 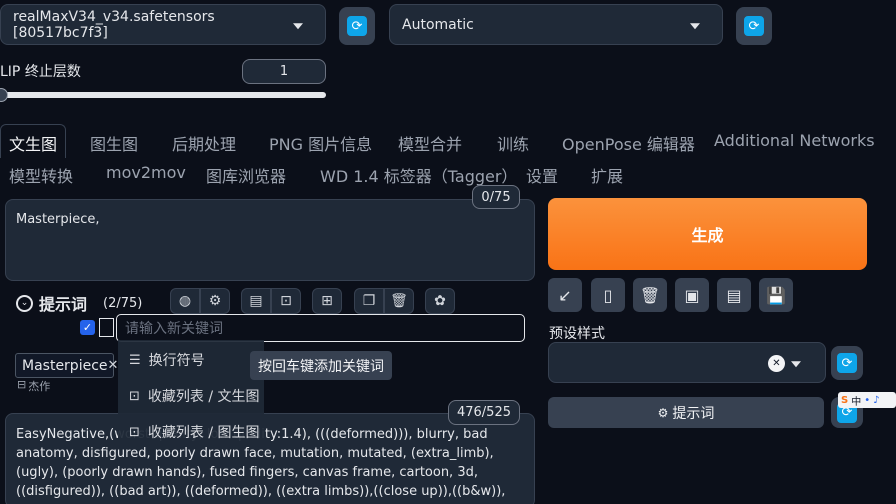 What do you see at coordinates (320, 143) in the screenshot?
I see `tab-png-info: PNG 图片信息` at bounding box center [320, 143].